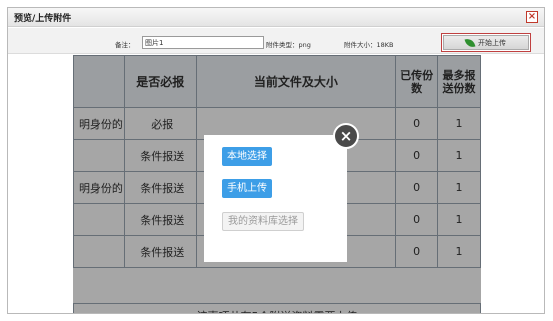 The width and height of the screenshot is (553, 321). What do you see at coordinates (43, 19) in the screenshot?
I see `dialog-title: 预览/上传附件` at bounding box center [43, 19].